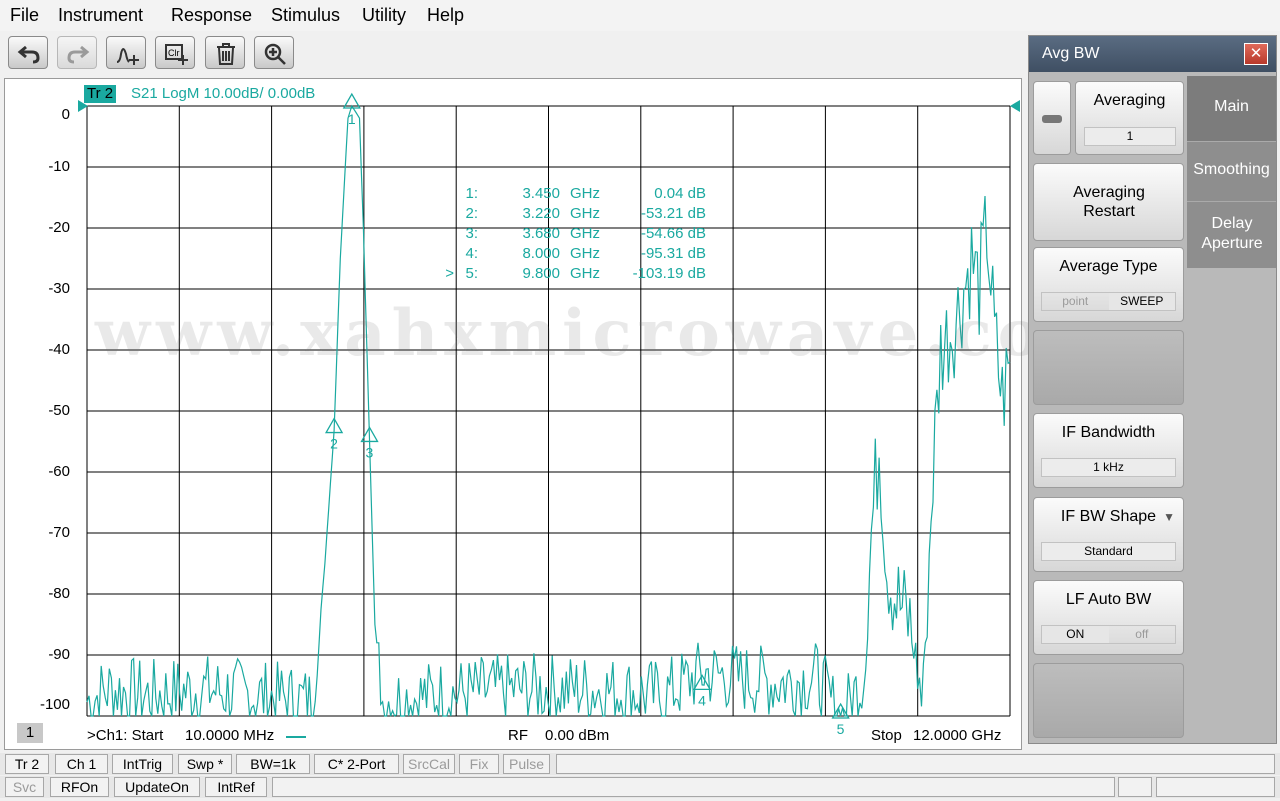  Describe the element at coordinates (370, 452) in the screenshot. I see `marker-label: 3` at that location.